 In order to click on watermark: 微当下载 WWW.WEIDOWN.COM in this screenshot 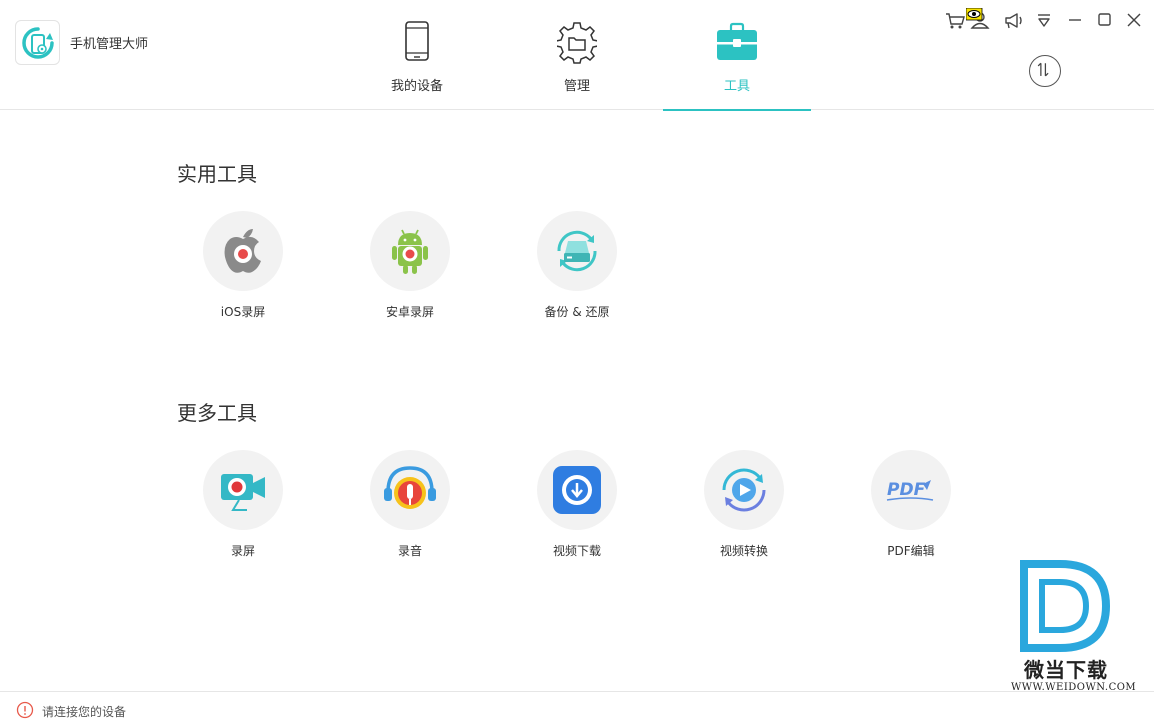, I will do `click(1073, 630)`.